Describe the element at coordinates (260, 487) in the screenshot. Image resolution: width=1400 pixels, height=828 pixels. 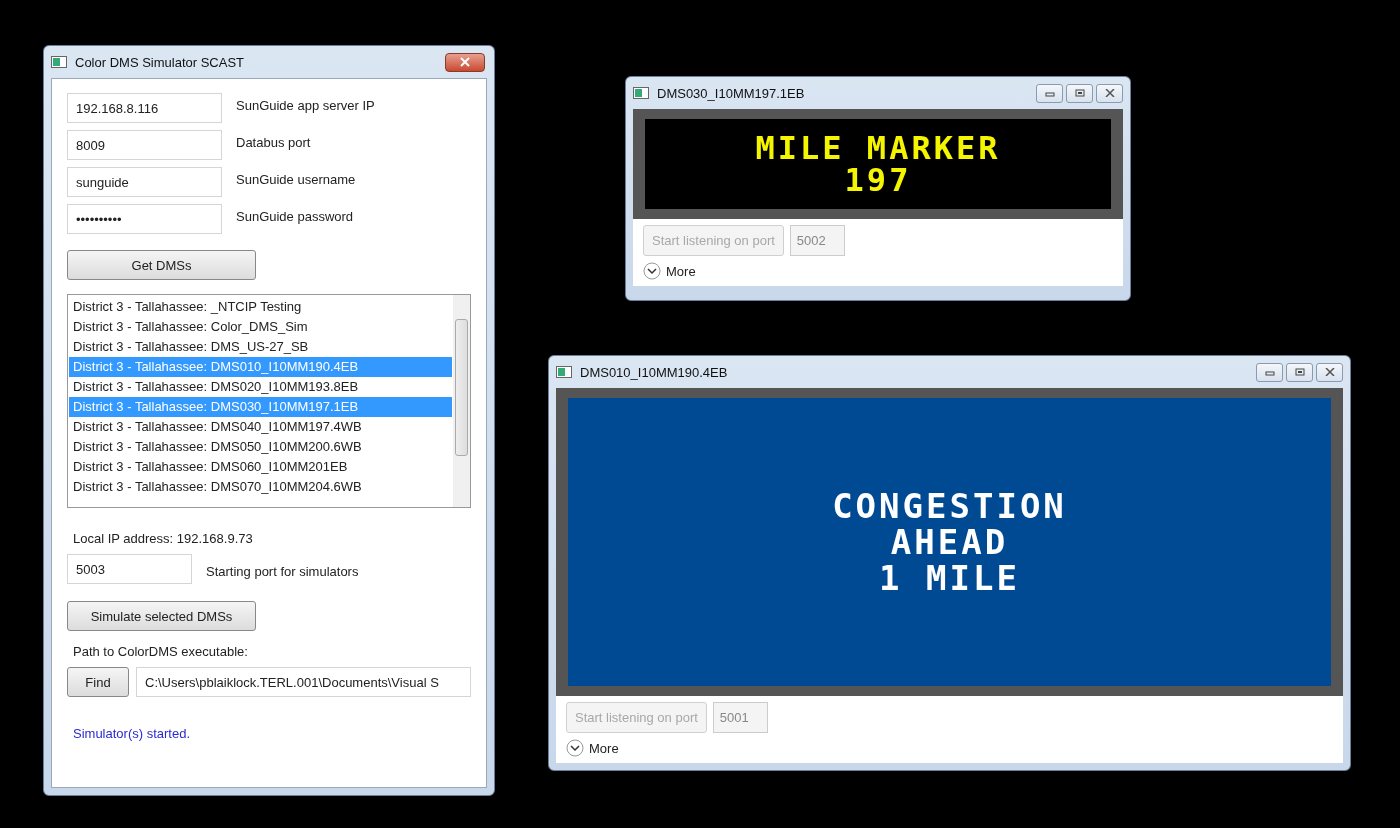
I see `list-item: District 3 - Tallahassee: DMS070_I10MM204.6WB` at that location.